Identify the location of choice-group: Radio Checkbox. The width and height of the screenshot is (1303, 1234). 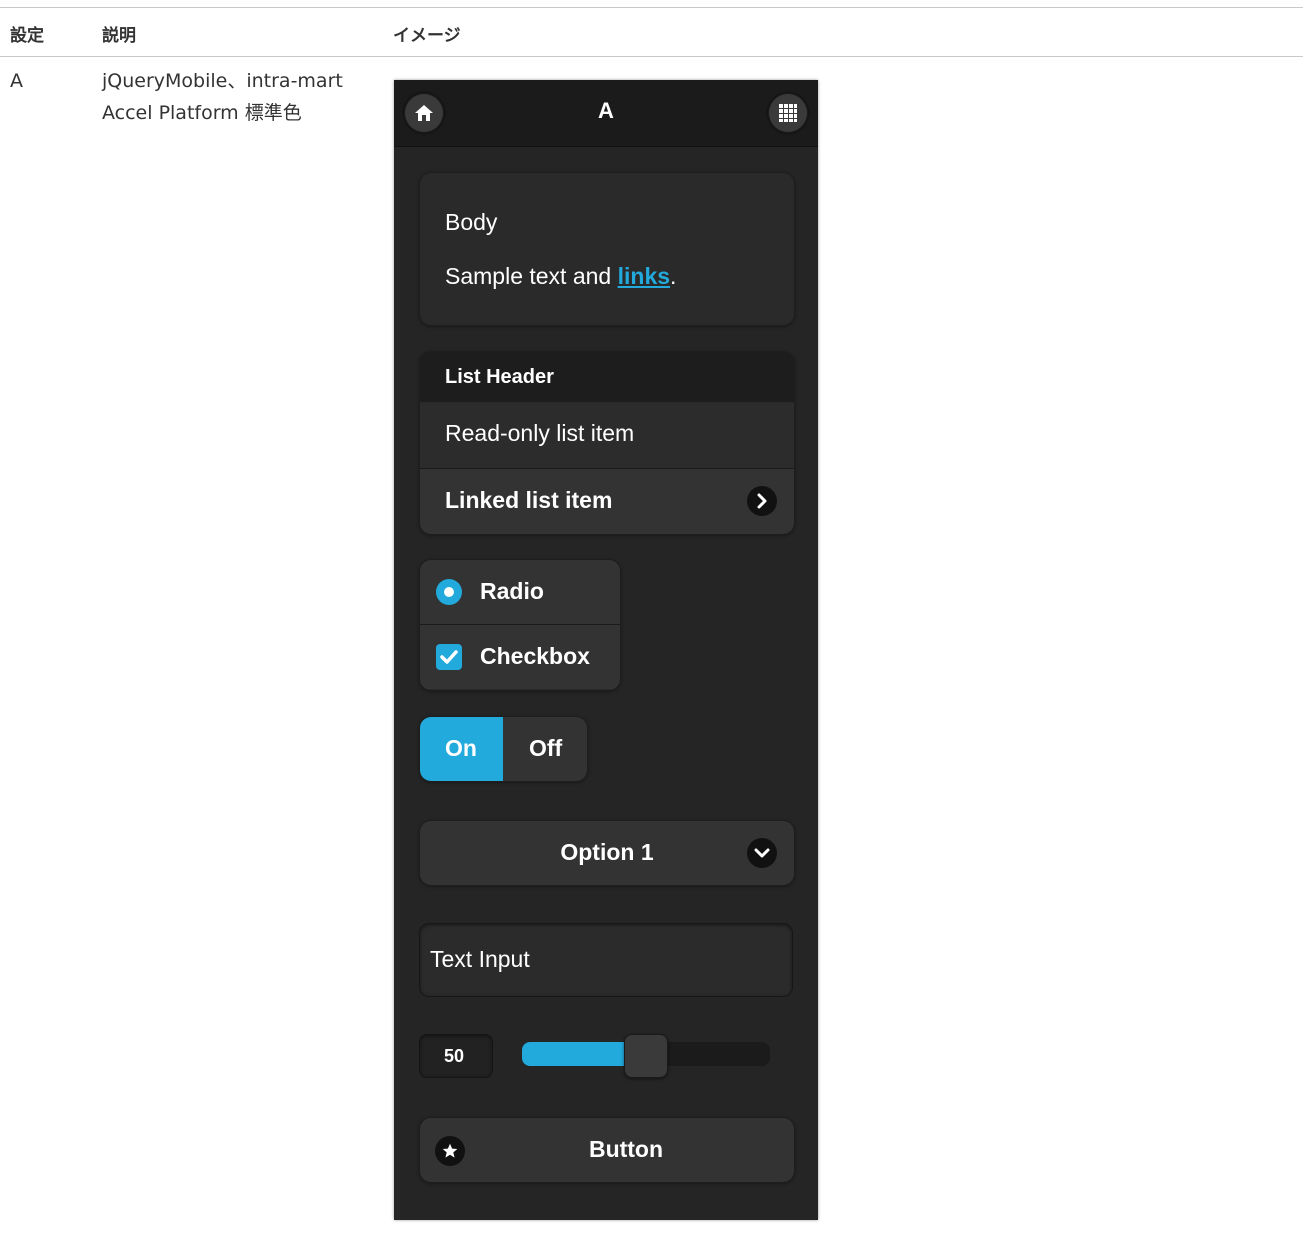
(520, 625).